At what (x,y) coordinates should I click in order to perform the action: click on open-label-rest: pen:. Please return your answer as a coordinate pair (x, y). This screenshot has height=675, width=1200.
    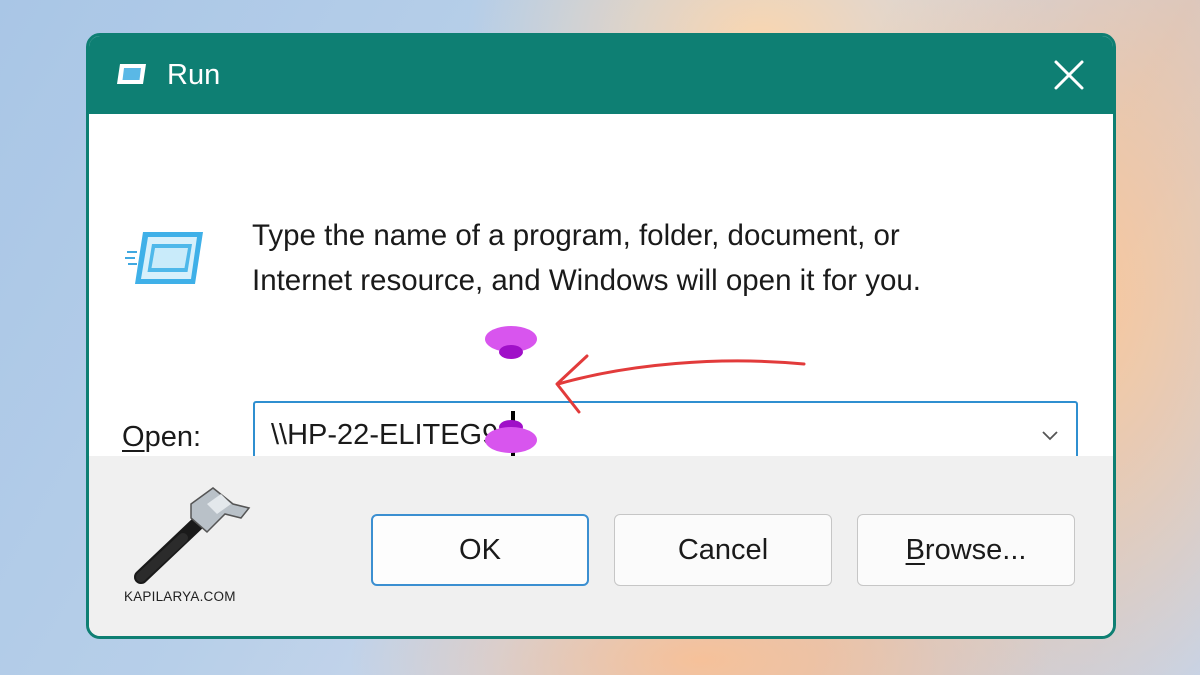
    Looking at the image, I should click on (173, 437).